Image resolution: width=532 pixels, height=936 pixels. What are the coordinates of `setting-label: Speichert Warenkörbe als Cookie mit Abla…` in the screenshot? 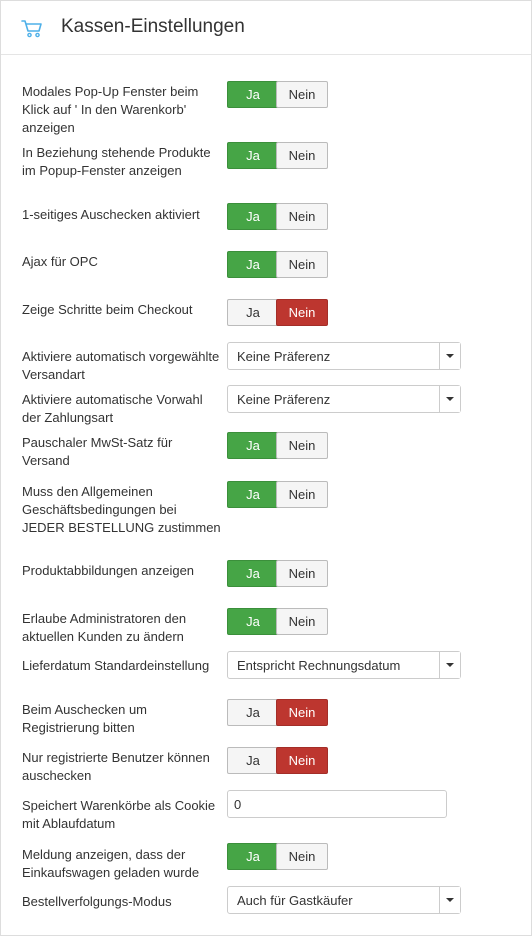 It's located at (119, 814).